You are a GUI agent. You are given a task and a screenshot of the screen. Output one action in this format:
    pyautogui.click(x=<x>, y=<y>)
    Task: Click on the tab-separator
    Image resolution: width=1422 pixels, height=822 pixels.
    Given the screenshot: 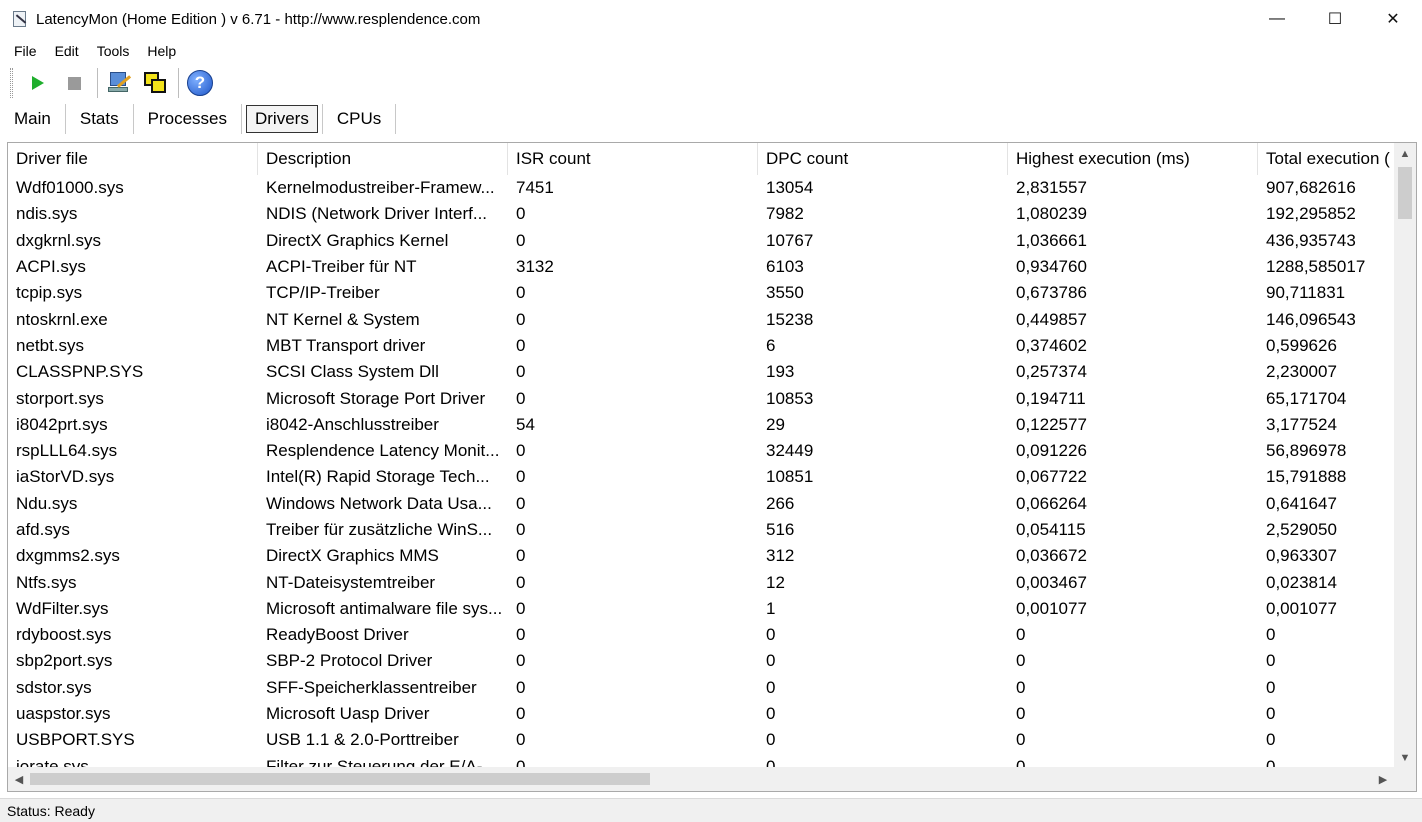 What is the action you would take?
    pyautogui.click(x=65, y=119)
    